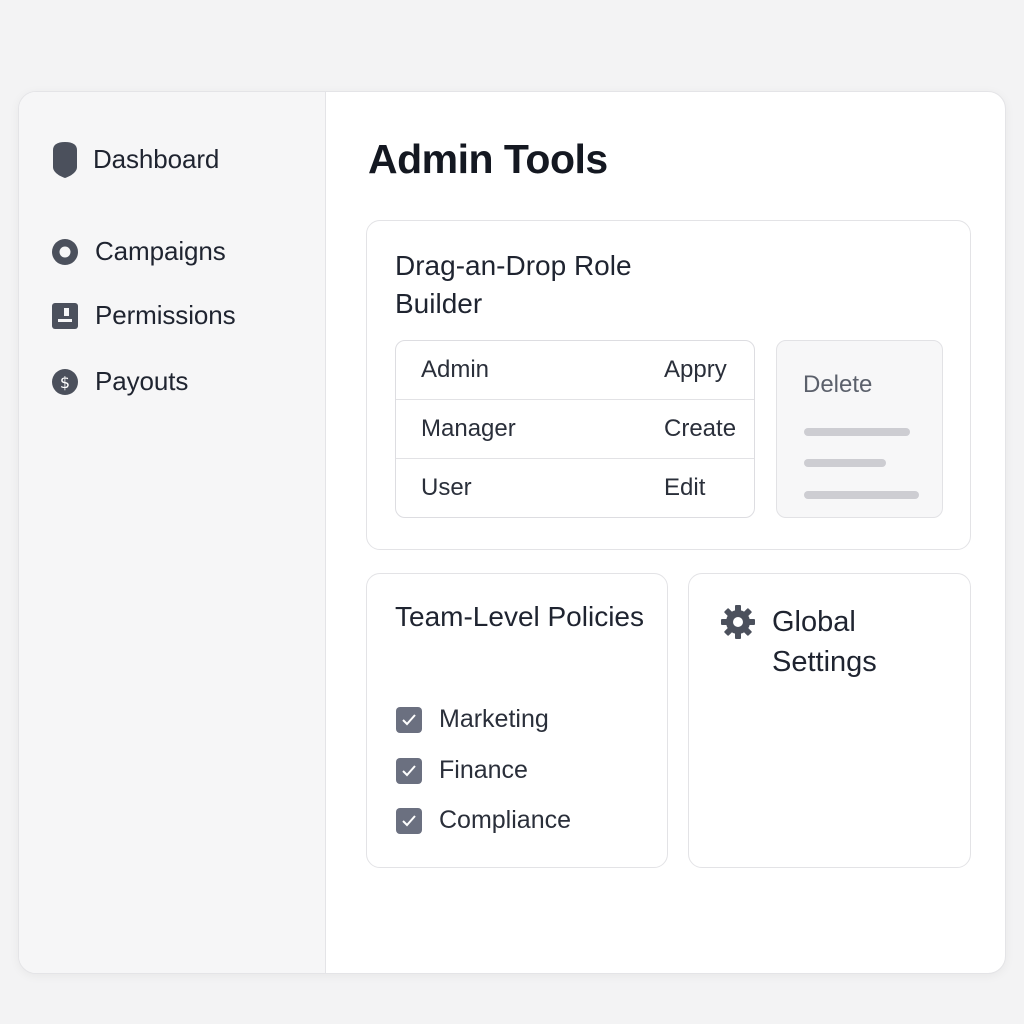 This screenshot has height=1024, width=1024. I want to click on team-policies-title: Team-Level Policies, so click(519, 616).